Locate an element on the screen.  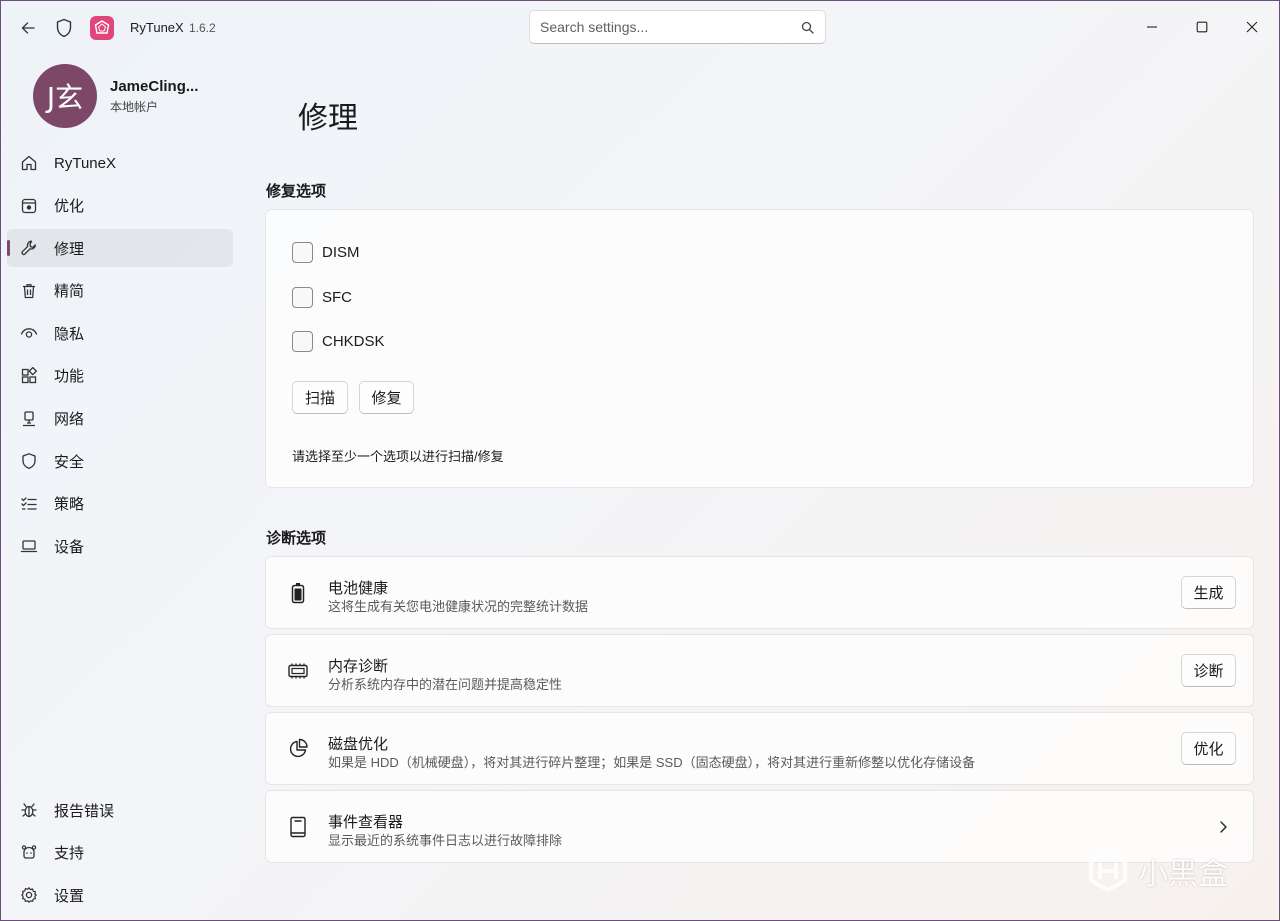
sfc-checkbox-row: SFC is located at coordinates (322, 297).